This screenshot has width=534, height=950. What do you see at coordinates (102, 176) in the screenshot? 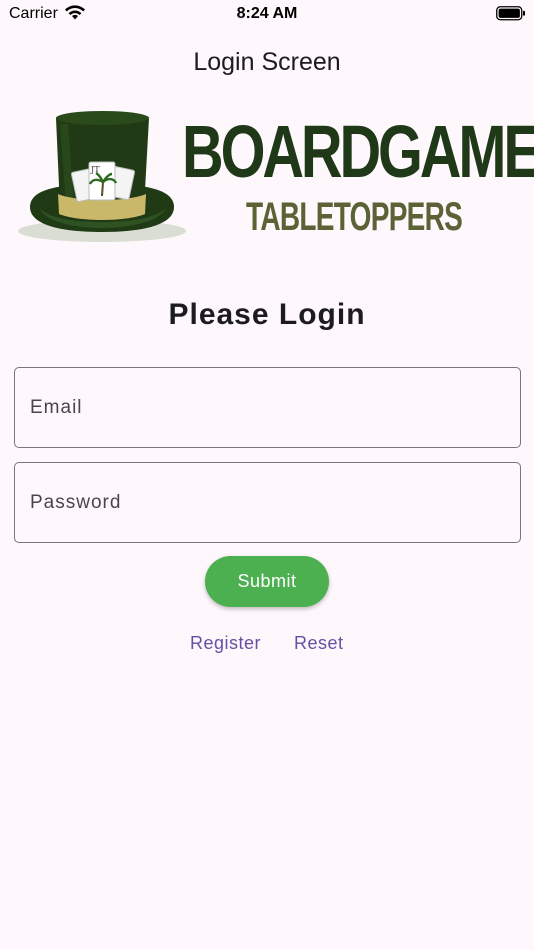
I see `top-hat-logo-icon: JT` at bounding box center [102, 176].